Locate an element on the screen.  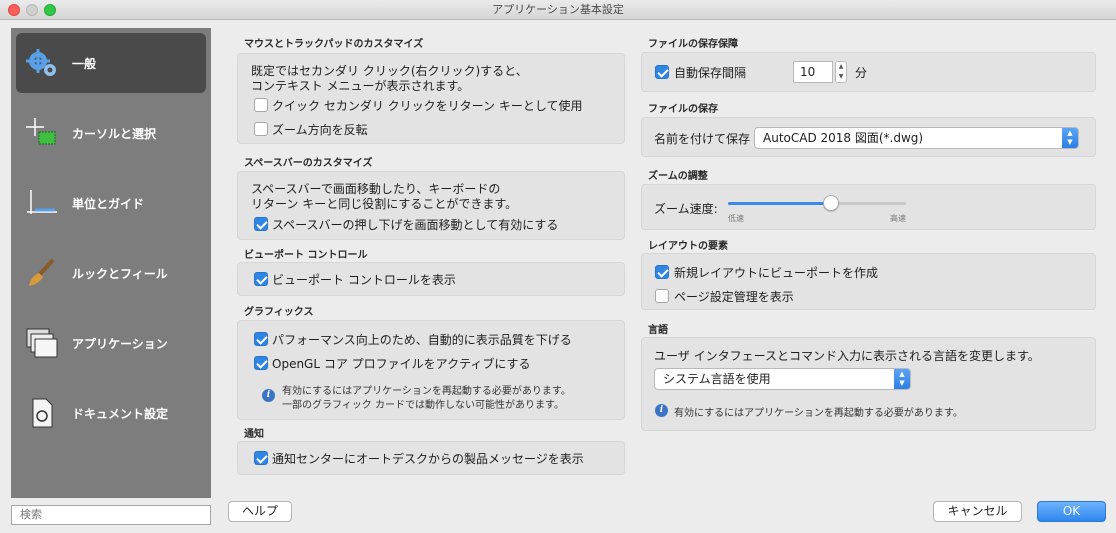
autosave-checkbox is located at coordinates (662, 72).